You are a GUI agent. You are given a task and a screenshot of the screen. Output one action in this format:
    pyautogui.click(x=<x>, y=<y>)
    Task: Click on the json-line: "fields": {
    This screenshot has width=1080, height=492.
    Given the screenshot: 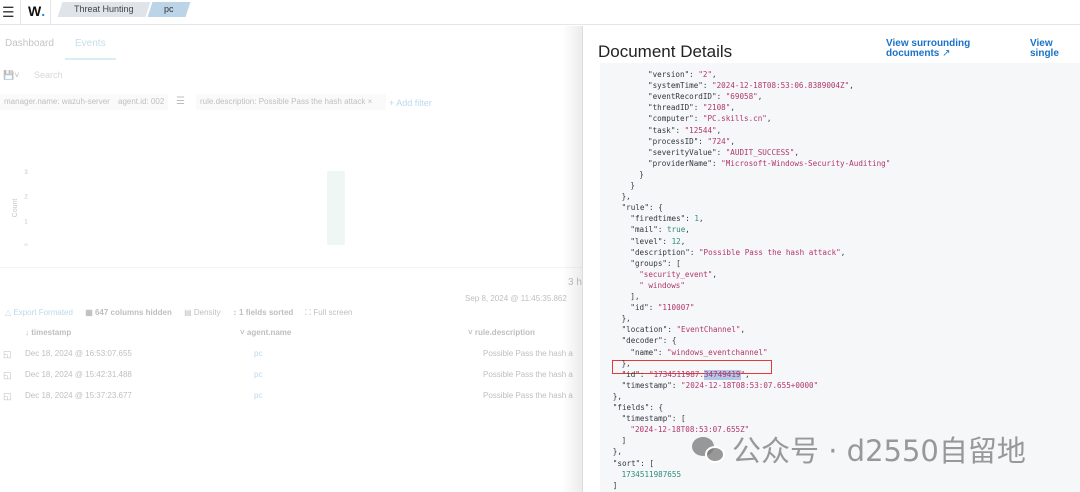 What is the action you would take?
    pyautogui.click(x=638, y=407)
    